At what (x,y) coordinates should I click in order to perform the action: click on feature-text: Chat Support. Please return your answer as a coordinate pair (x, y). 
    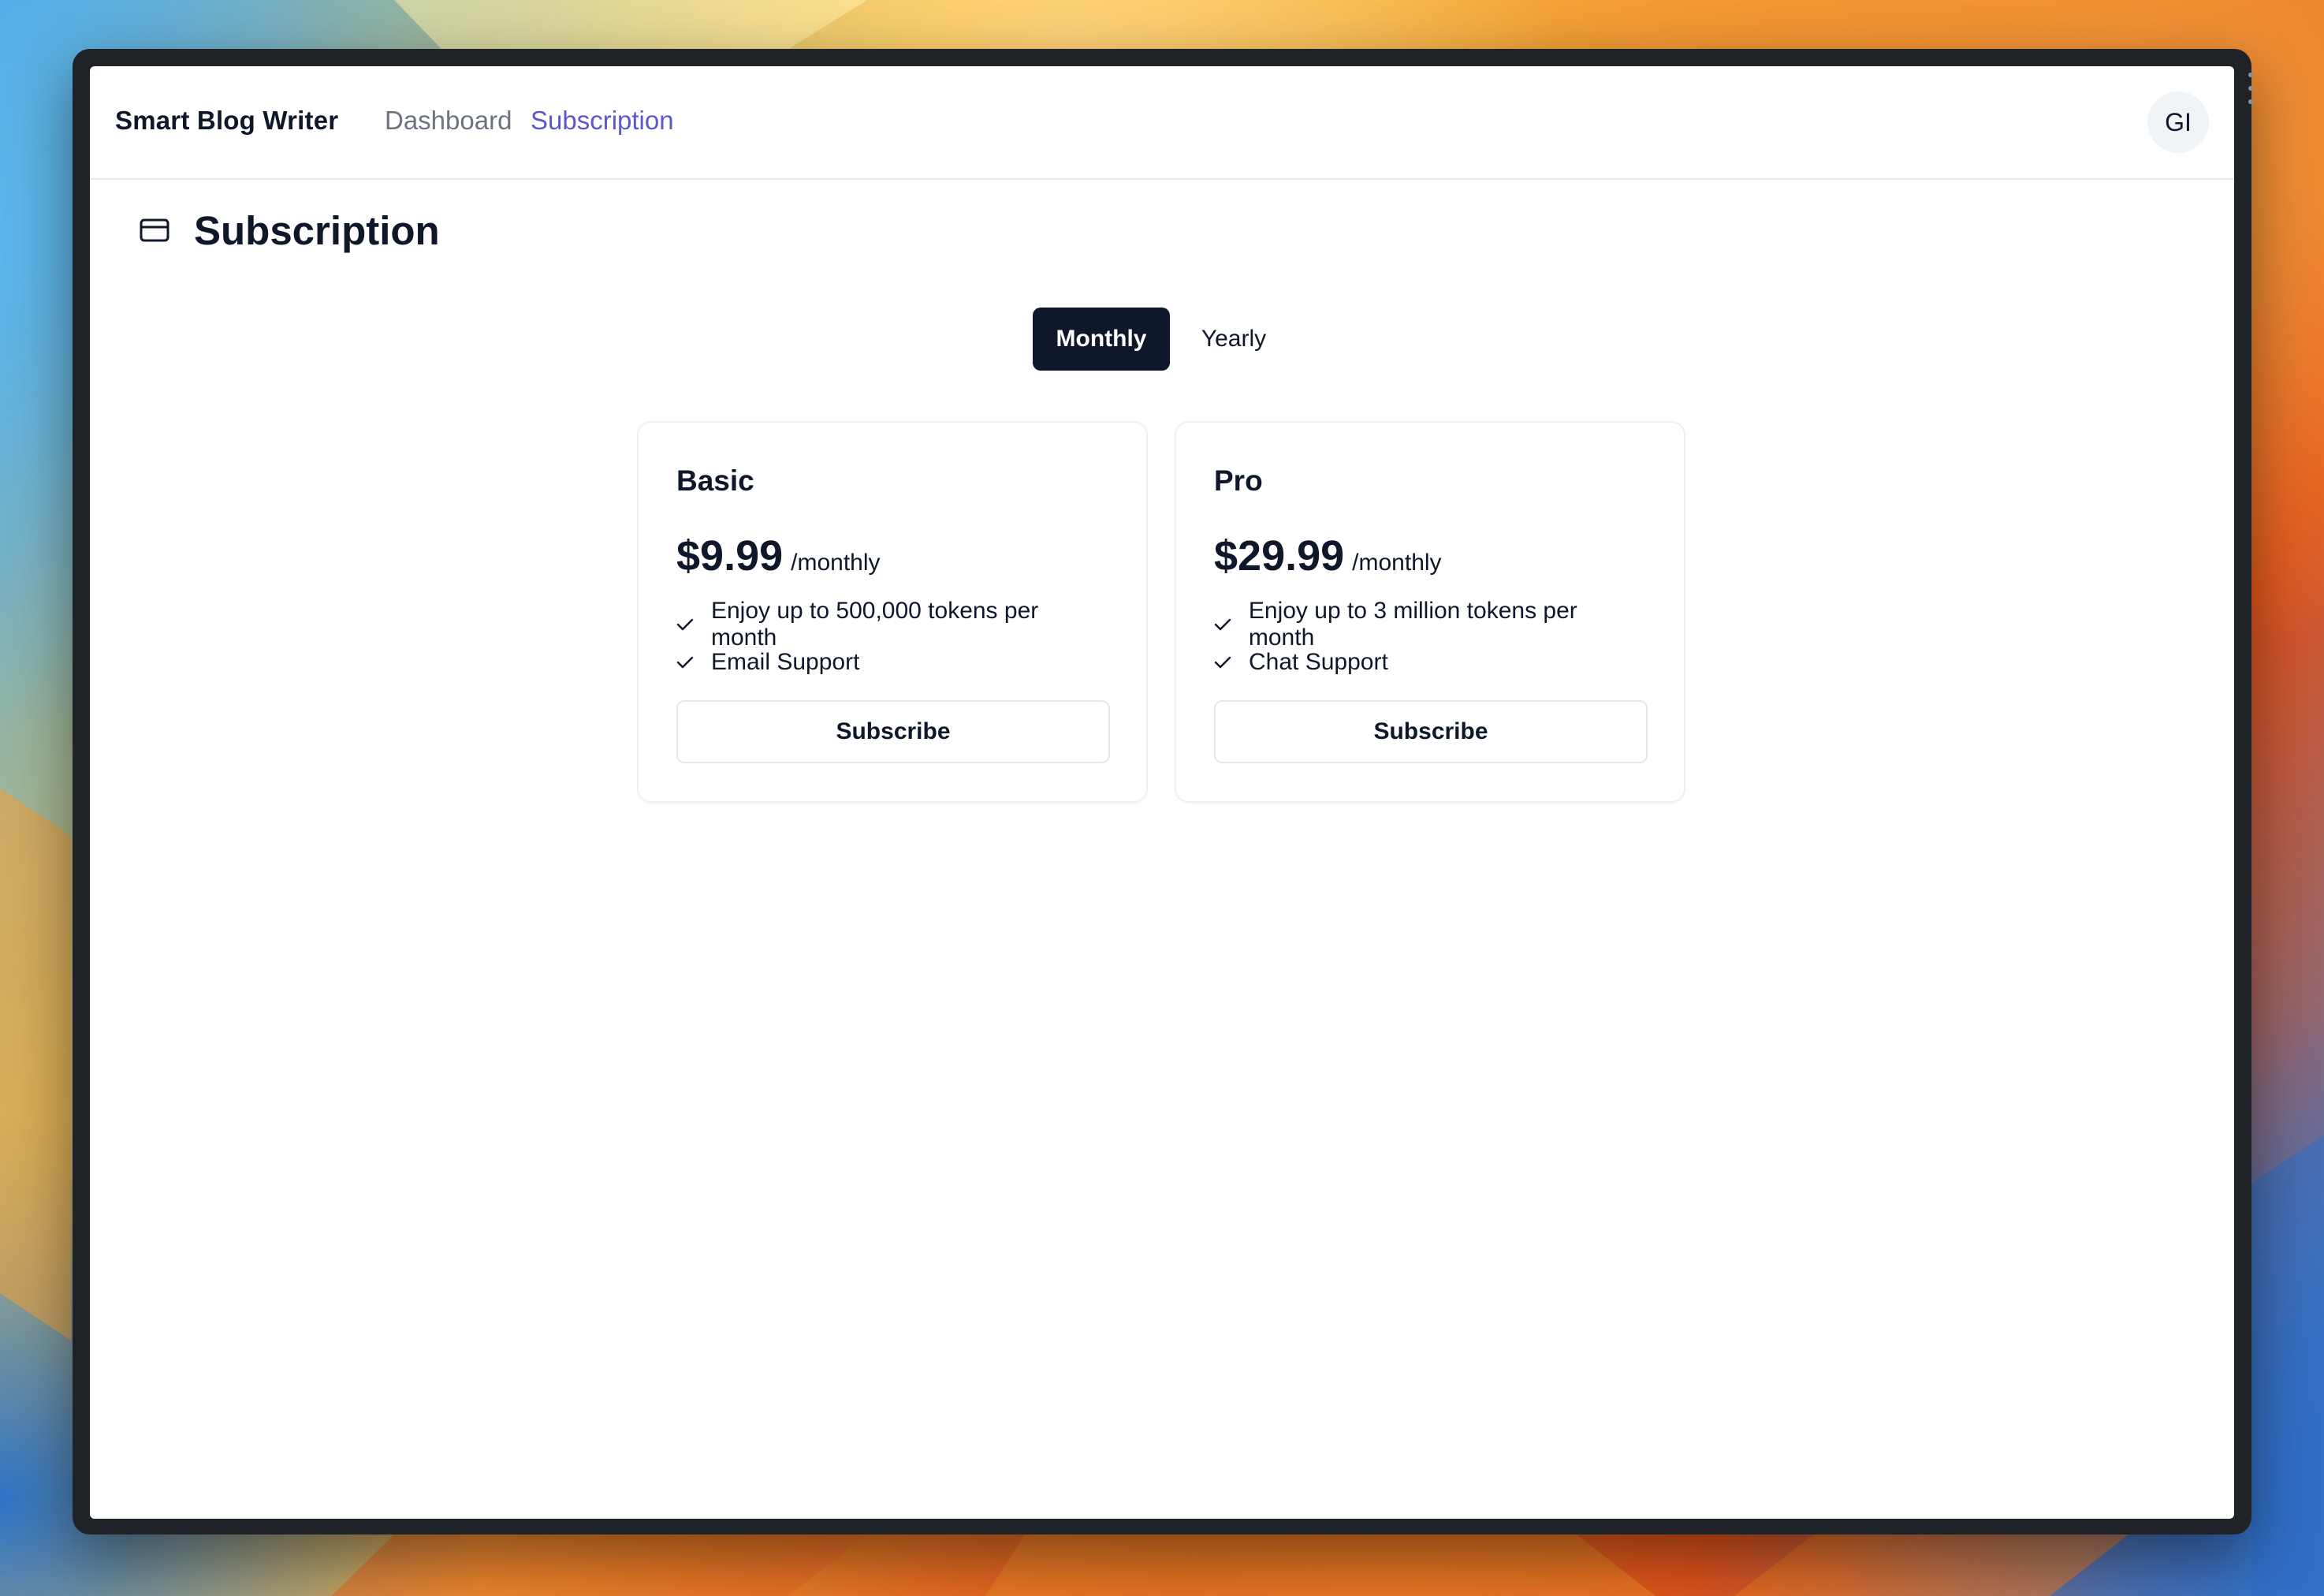
    Looking at the image, I should click on (1318, 662).